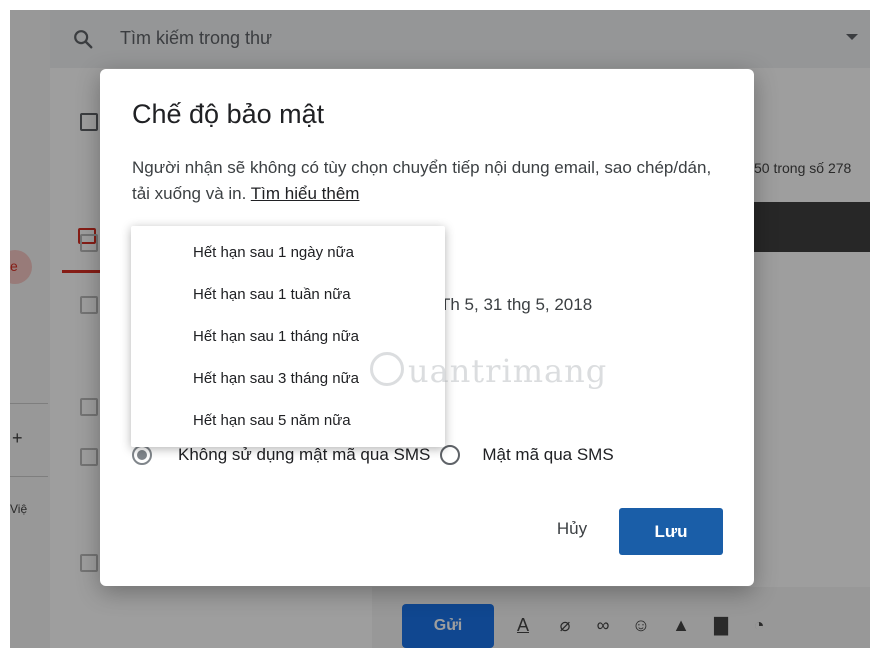 This screenshot has height=648, width=870. I want to click on watermark: uantrimang, so click(487, 373).